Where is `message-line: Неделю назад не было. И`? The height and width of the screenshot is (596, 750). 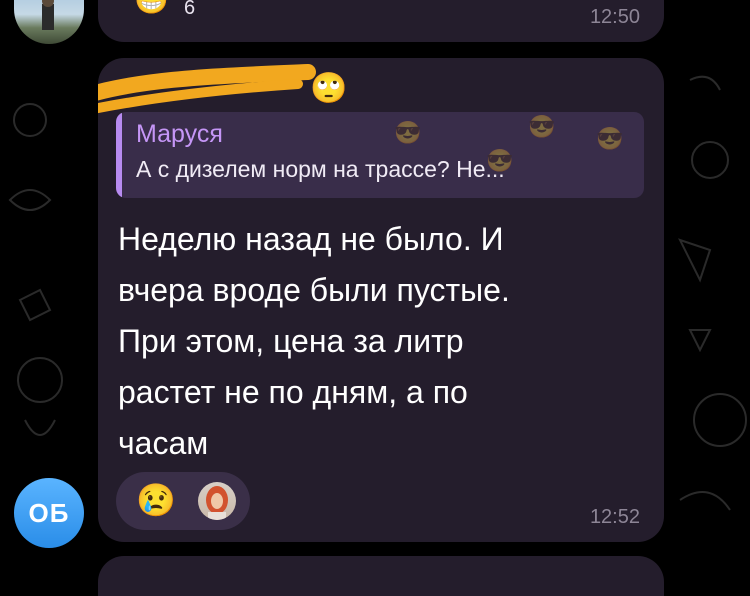 message-line: Неделю назад не было. И is located at coordinates (311, 239).